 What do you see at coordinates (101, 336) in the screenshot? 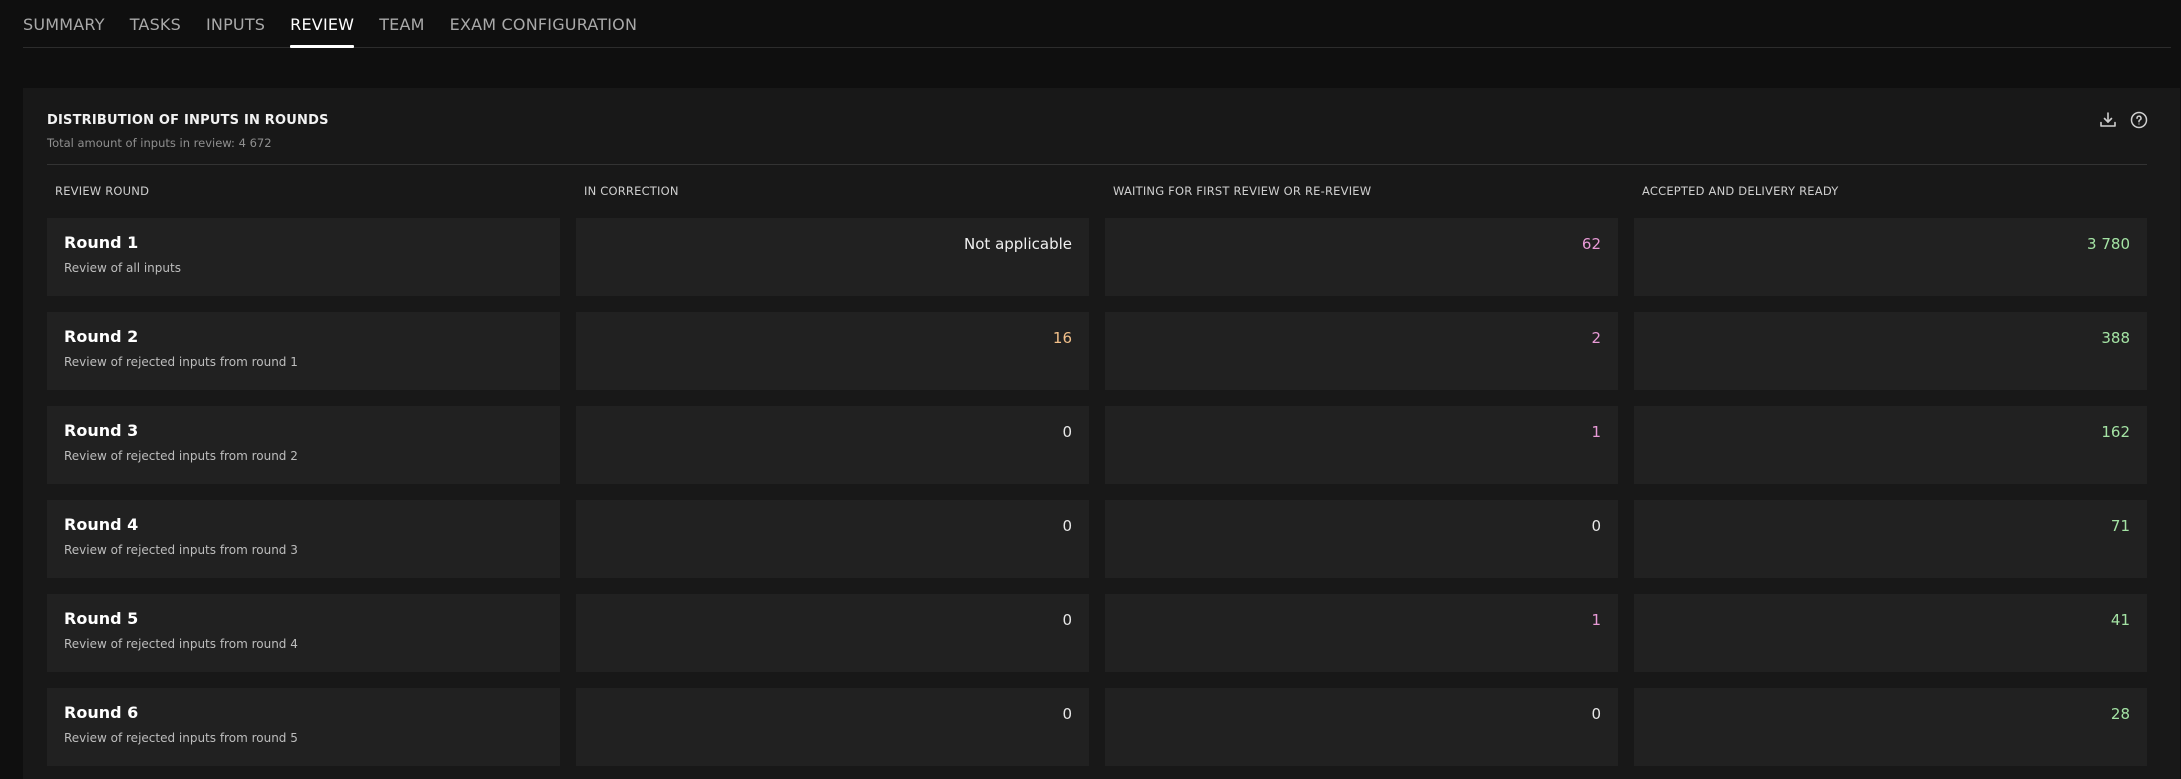
I see `round-title: Round 2` at bounding box center [101, 336].